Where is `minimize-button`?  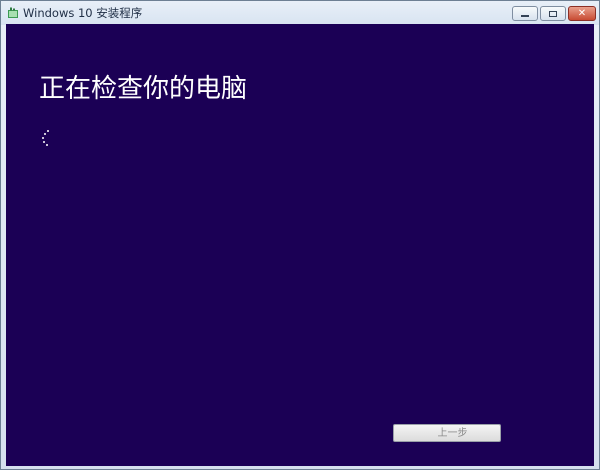 minimize-button is located at coordinates (525, 13).